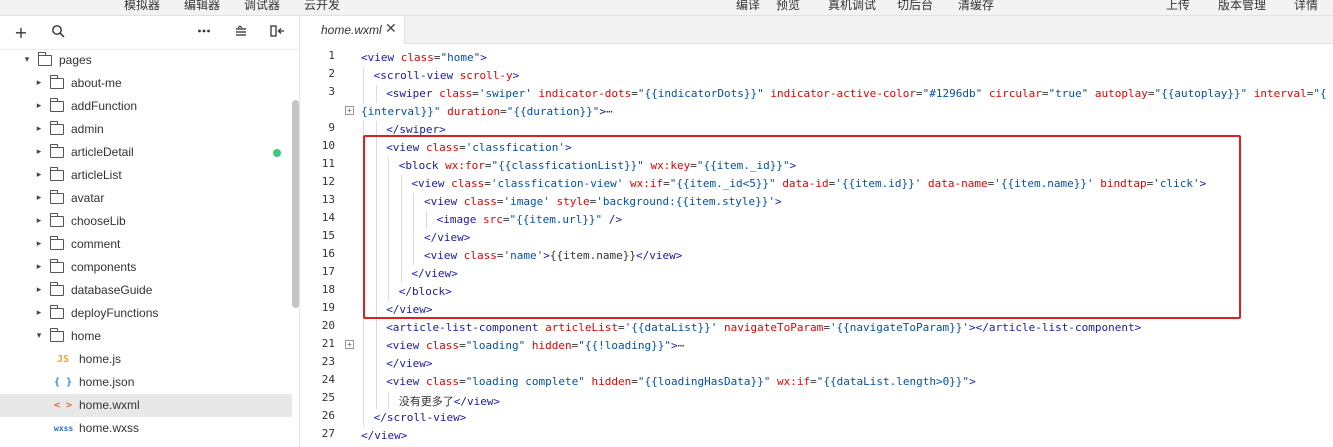  What do you see at coordinates (146, 221) in the screenshot?
I see `tree-folder: ▸ chooseLib` at bounding box center [146, 221].